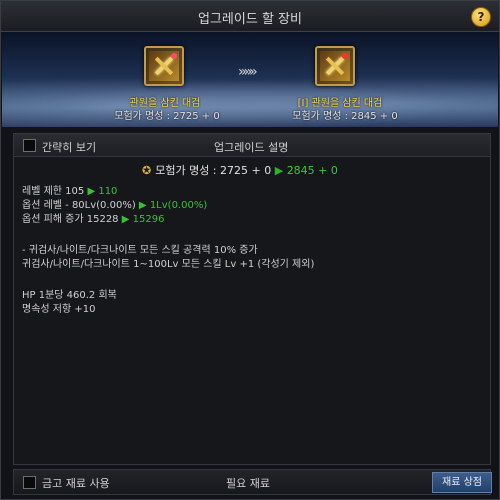 The width and height of the screenshot is (500, 500). What do you see at coordinates (147, 170) in the screenshot?
I see `rank-icon: ✪` at bounding box center [147, 170].